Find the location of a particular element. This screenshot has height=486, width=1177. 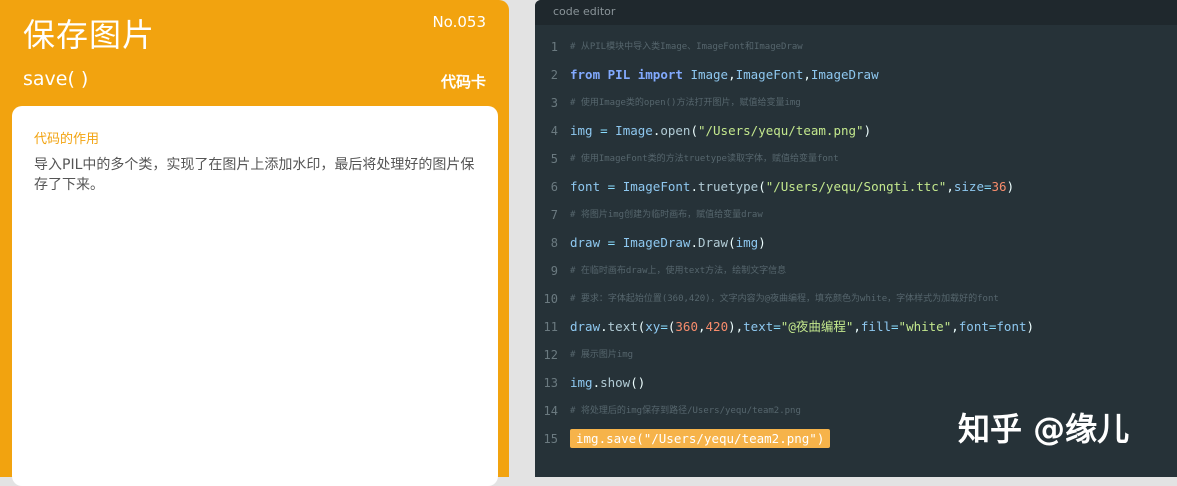

line-number: 5 is located at coordinates (554, 159).